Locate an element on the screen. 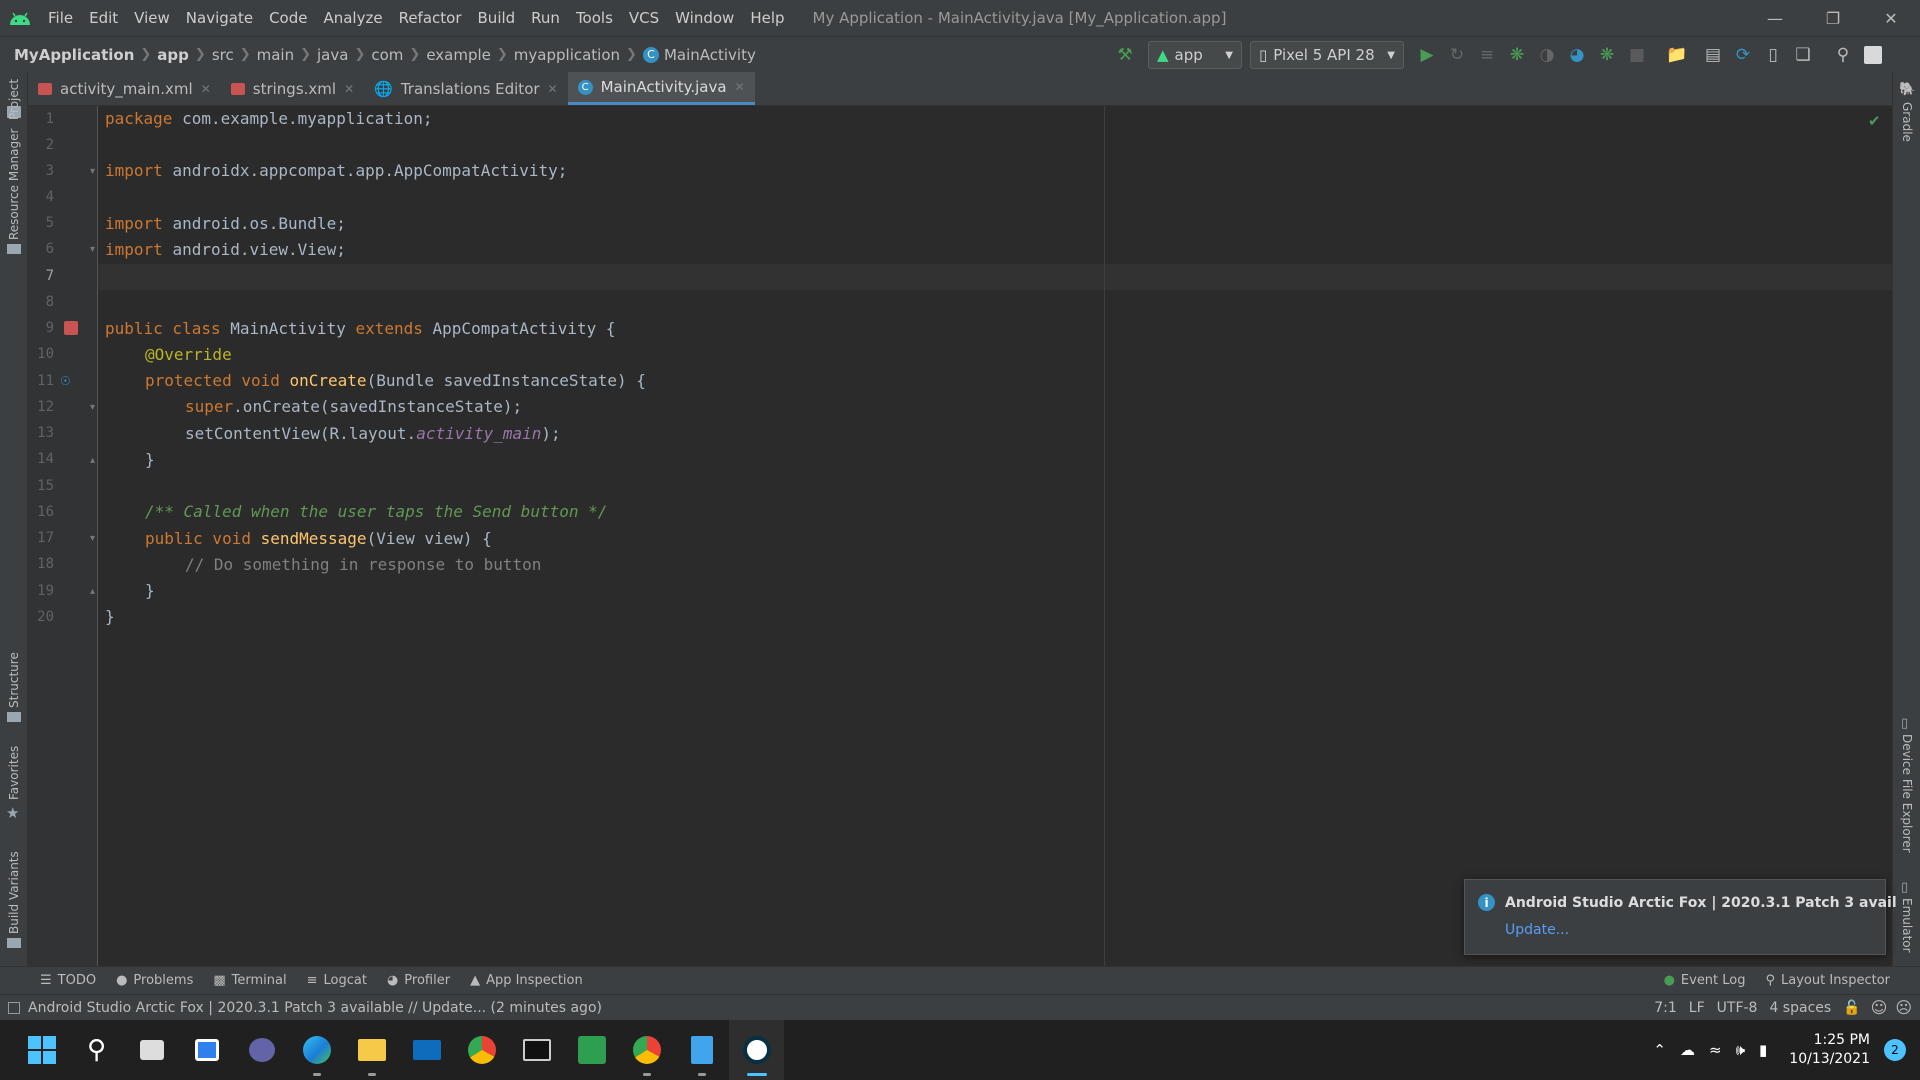  run-config-select: ▲ app ▼ is located at coordinates (1195, 55).